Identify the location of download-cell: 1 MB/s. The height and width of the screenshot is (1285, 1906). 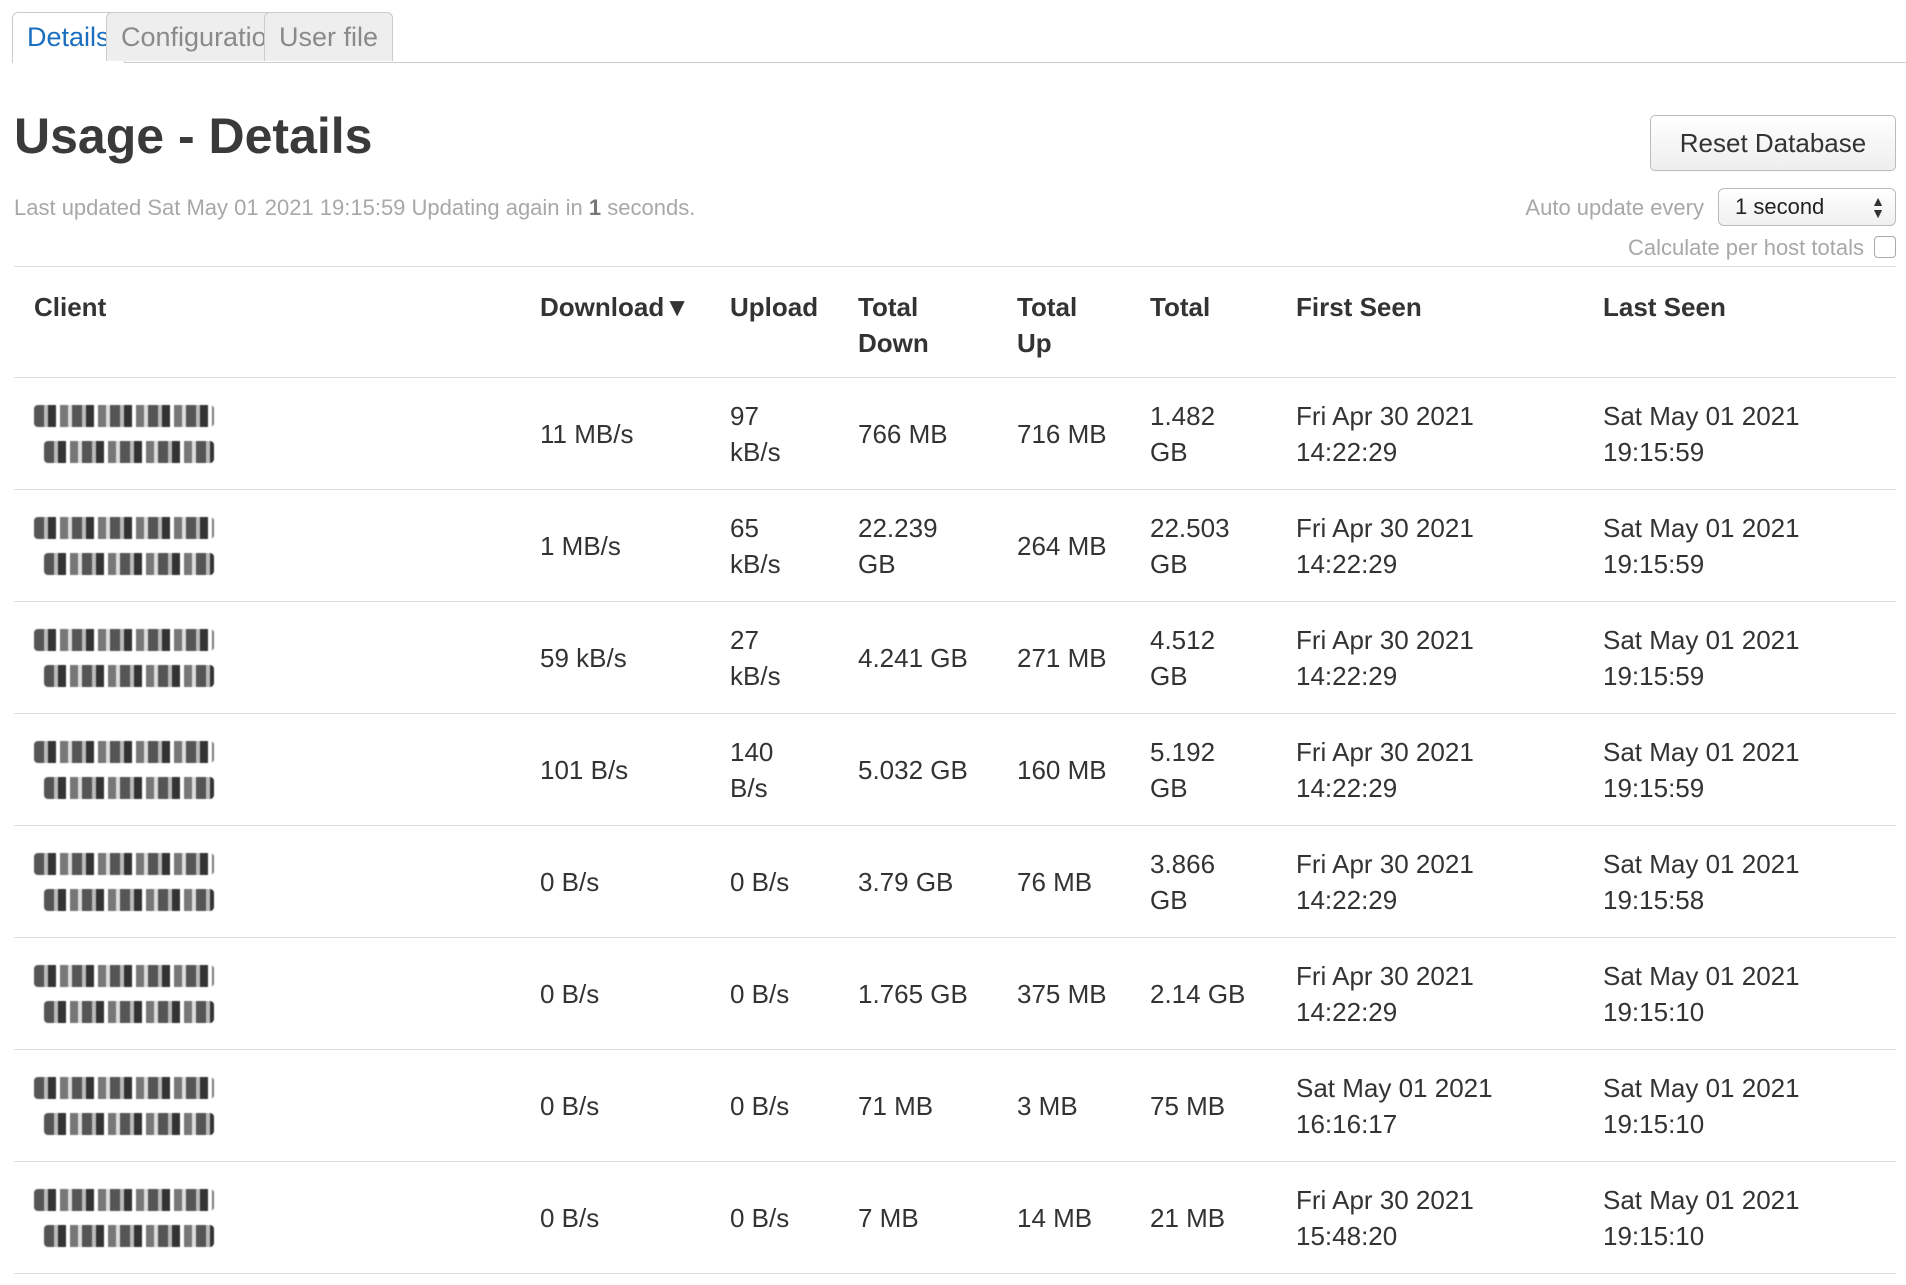
(635, 545).